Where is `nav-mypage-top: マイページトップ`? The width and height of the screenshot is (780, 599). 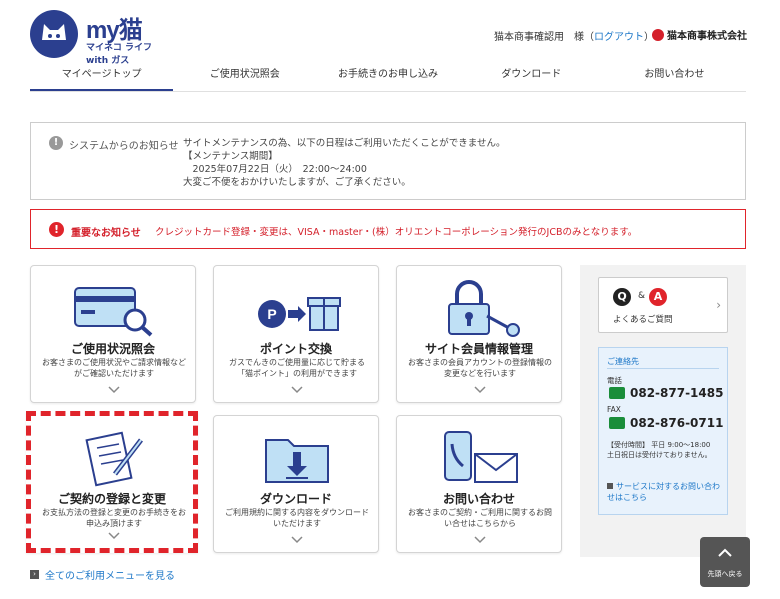
nav-mypage-top: マイページトップ is located at coordinates (102, 76).